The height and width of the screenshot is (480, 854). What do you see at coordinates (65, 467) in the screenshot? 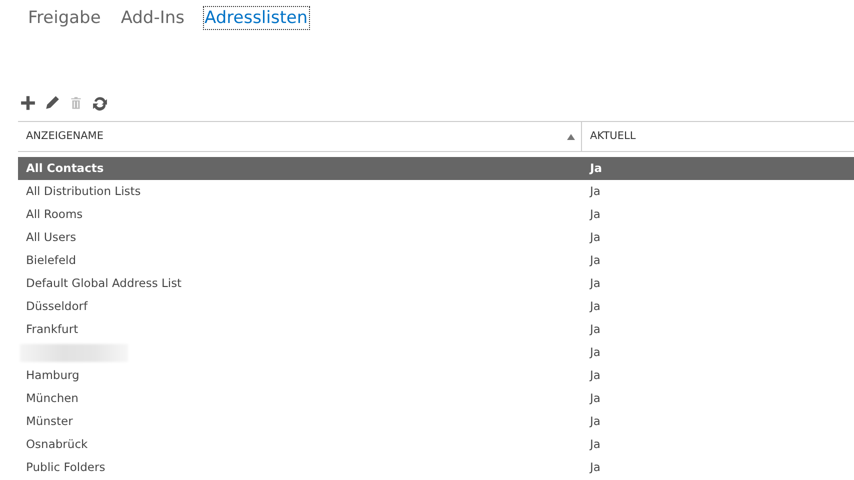
I see `table-cell-text: Public Folders` at bounding box center [65, 467].